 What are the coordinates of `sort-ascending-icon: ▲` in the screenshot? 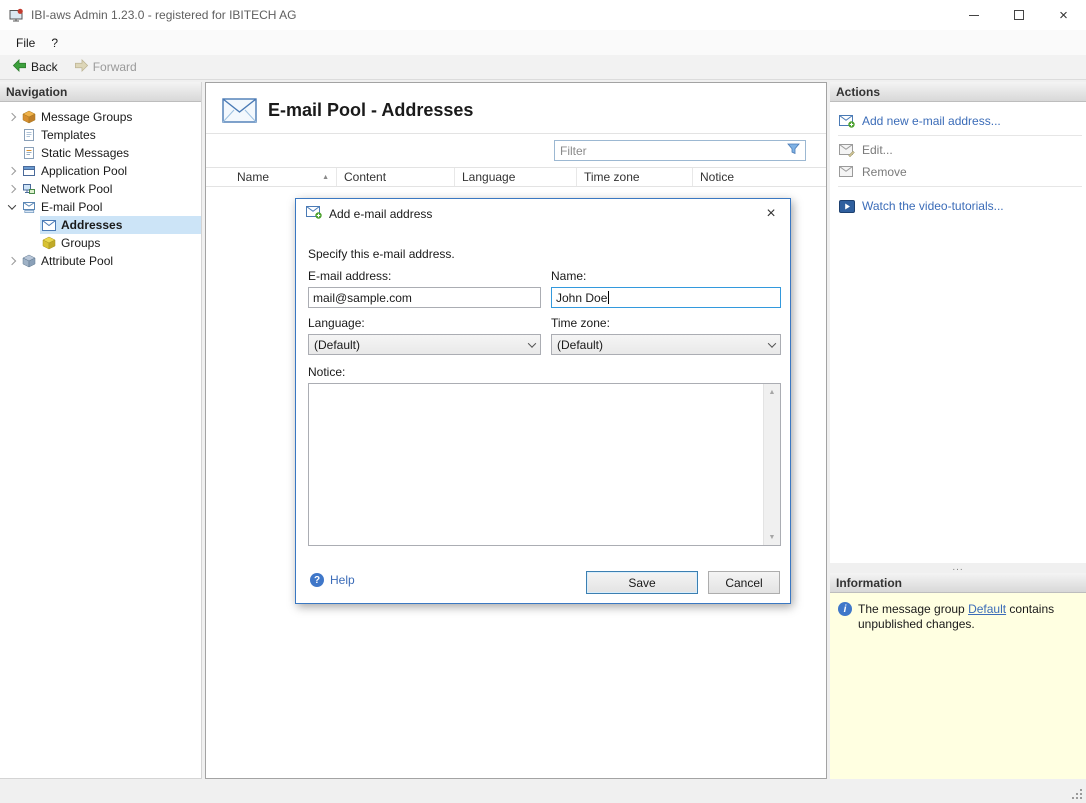 It's located at (325, 177).